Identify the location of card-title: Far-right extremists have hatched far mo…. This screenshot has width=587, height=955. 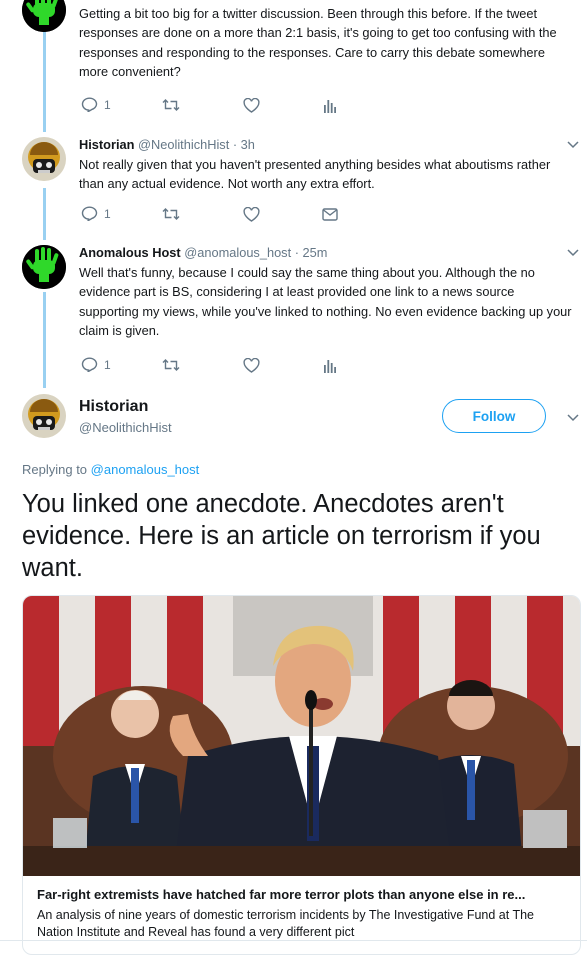
(304, 894).